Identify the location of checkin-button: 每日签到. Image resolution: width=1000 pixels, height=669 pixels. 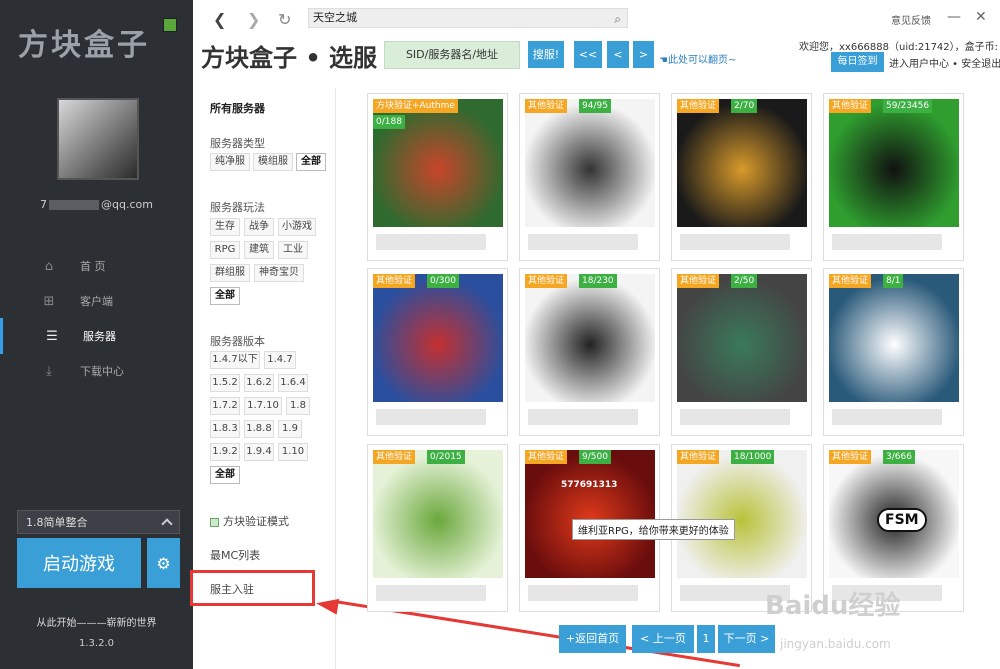
(857, 62).